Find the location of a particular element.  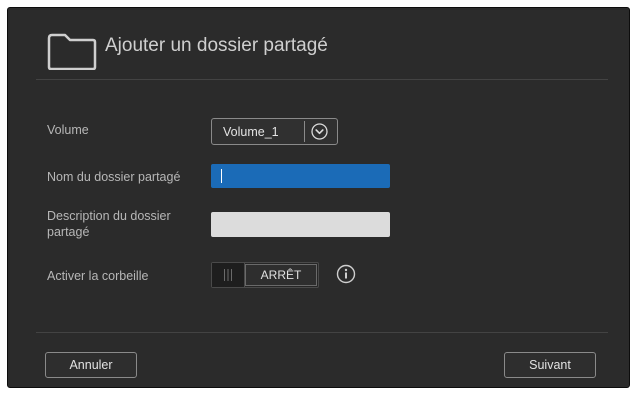

dialog-title: Ajouter un dossier partagé is located at coordinates (216, 45).